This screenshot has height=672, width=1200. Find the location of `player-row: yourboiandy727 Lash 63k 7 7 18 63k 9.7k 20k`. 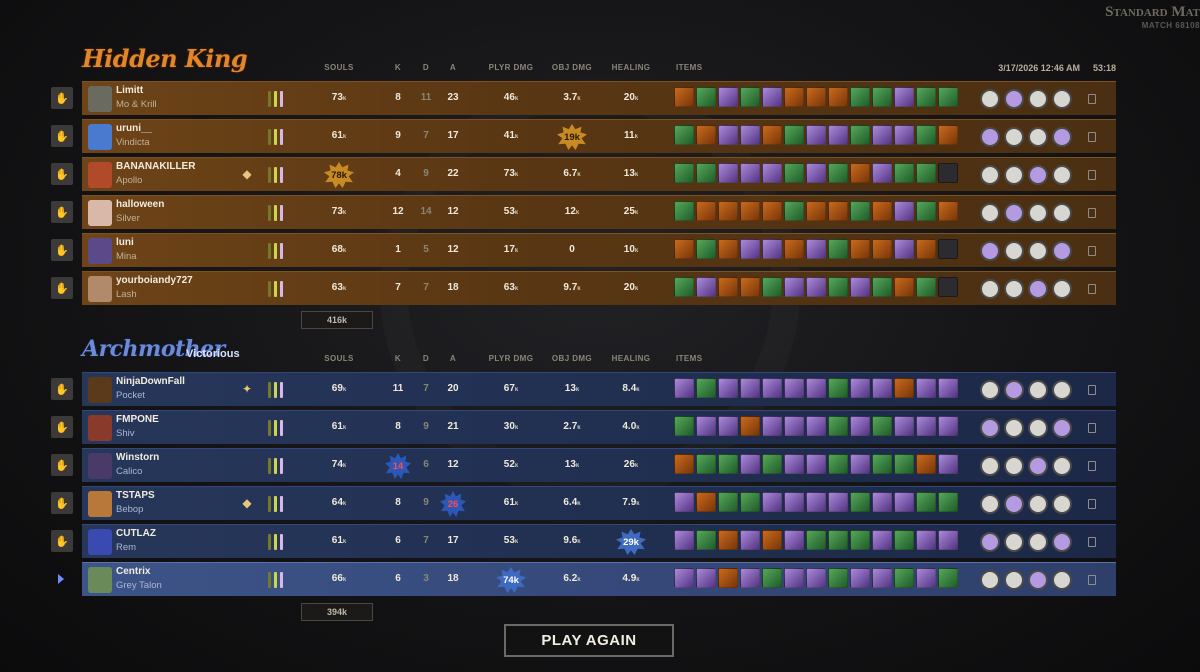

player-row: yourboiandy727 Lash 63k 7 7 18 63k 9.7k 20k is located at coordinates (599, 288).